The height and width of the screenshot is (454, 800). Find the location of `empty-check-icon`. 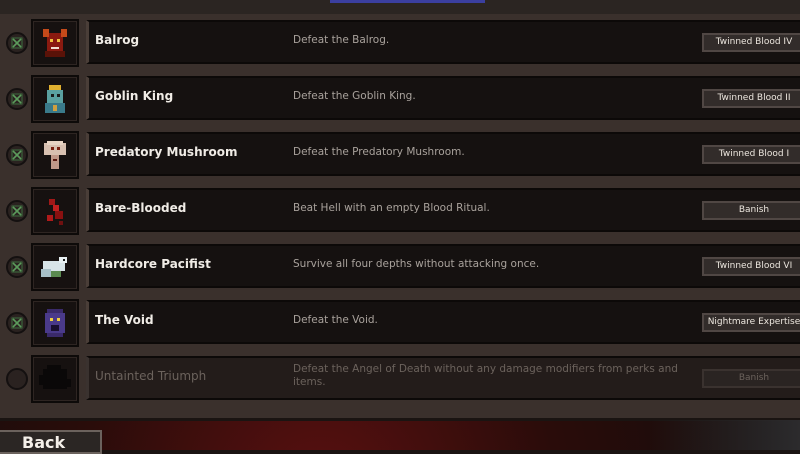

empty-check-icon is located at coordinates (17, 379).